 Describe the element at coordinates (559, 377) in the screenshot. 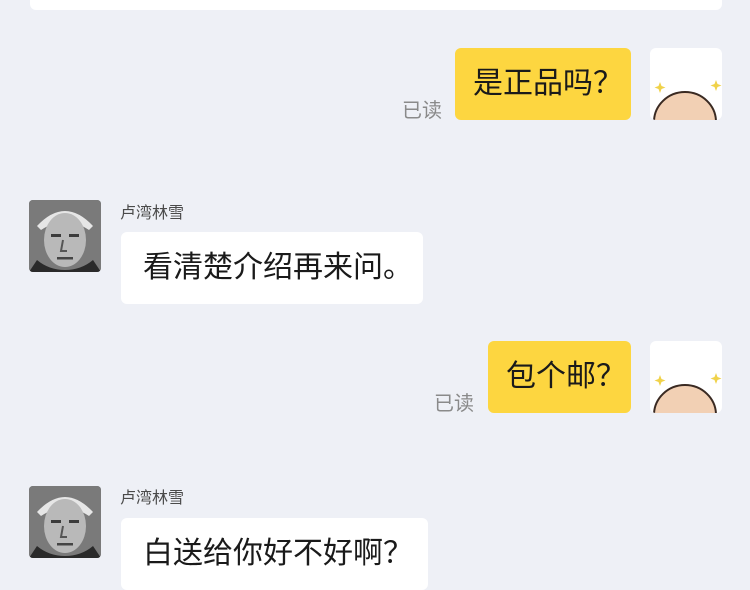

I see `my-message-bubble: 包个邮？` at that location.